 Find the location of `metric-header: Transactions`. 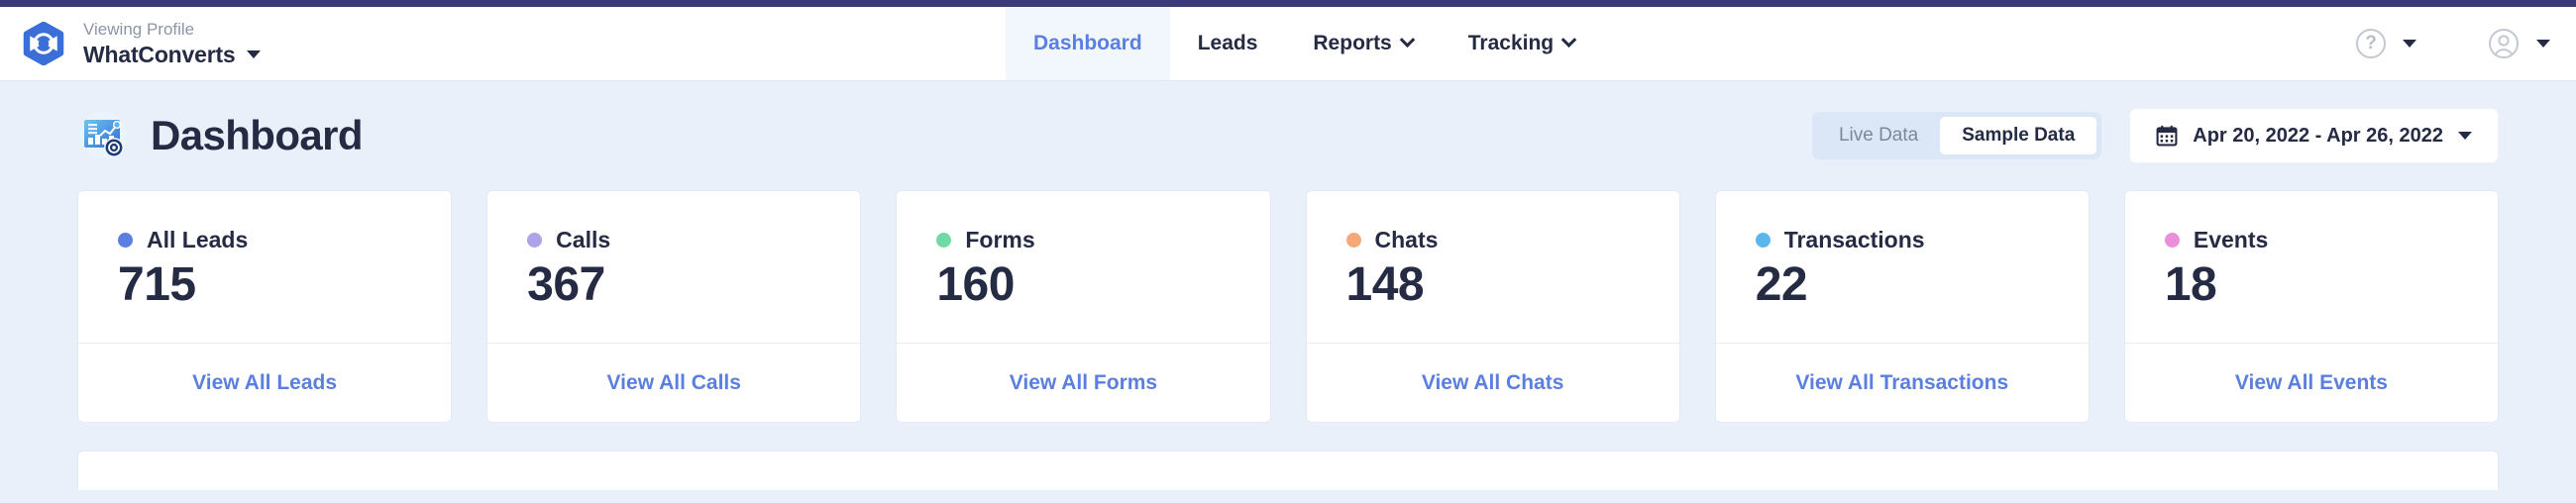

metric-header: Transactions is located at coordinates (1902, 240).